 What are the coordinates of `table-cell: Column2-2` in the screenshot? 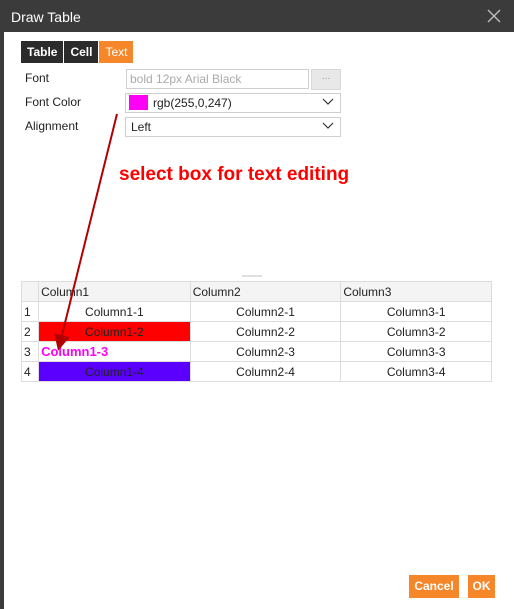 It's located at (265, 331).